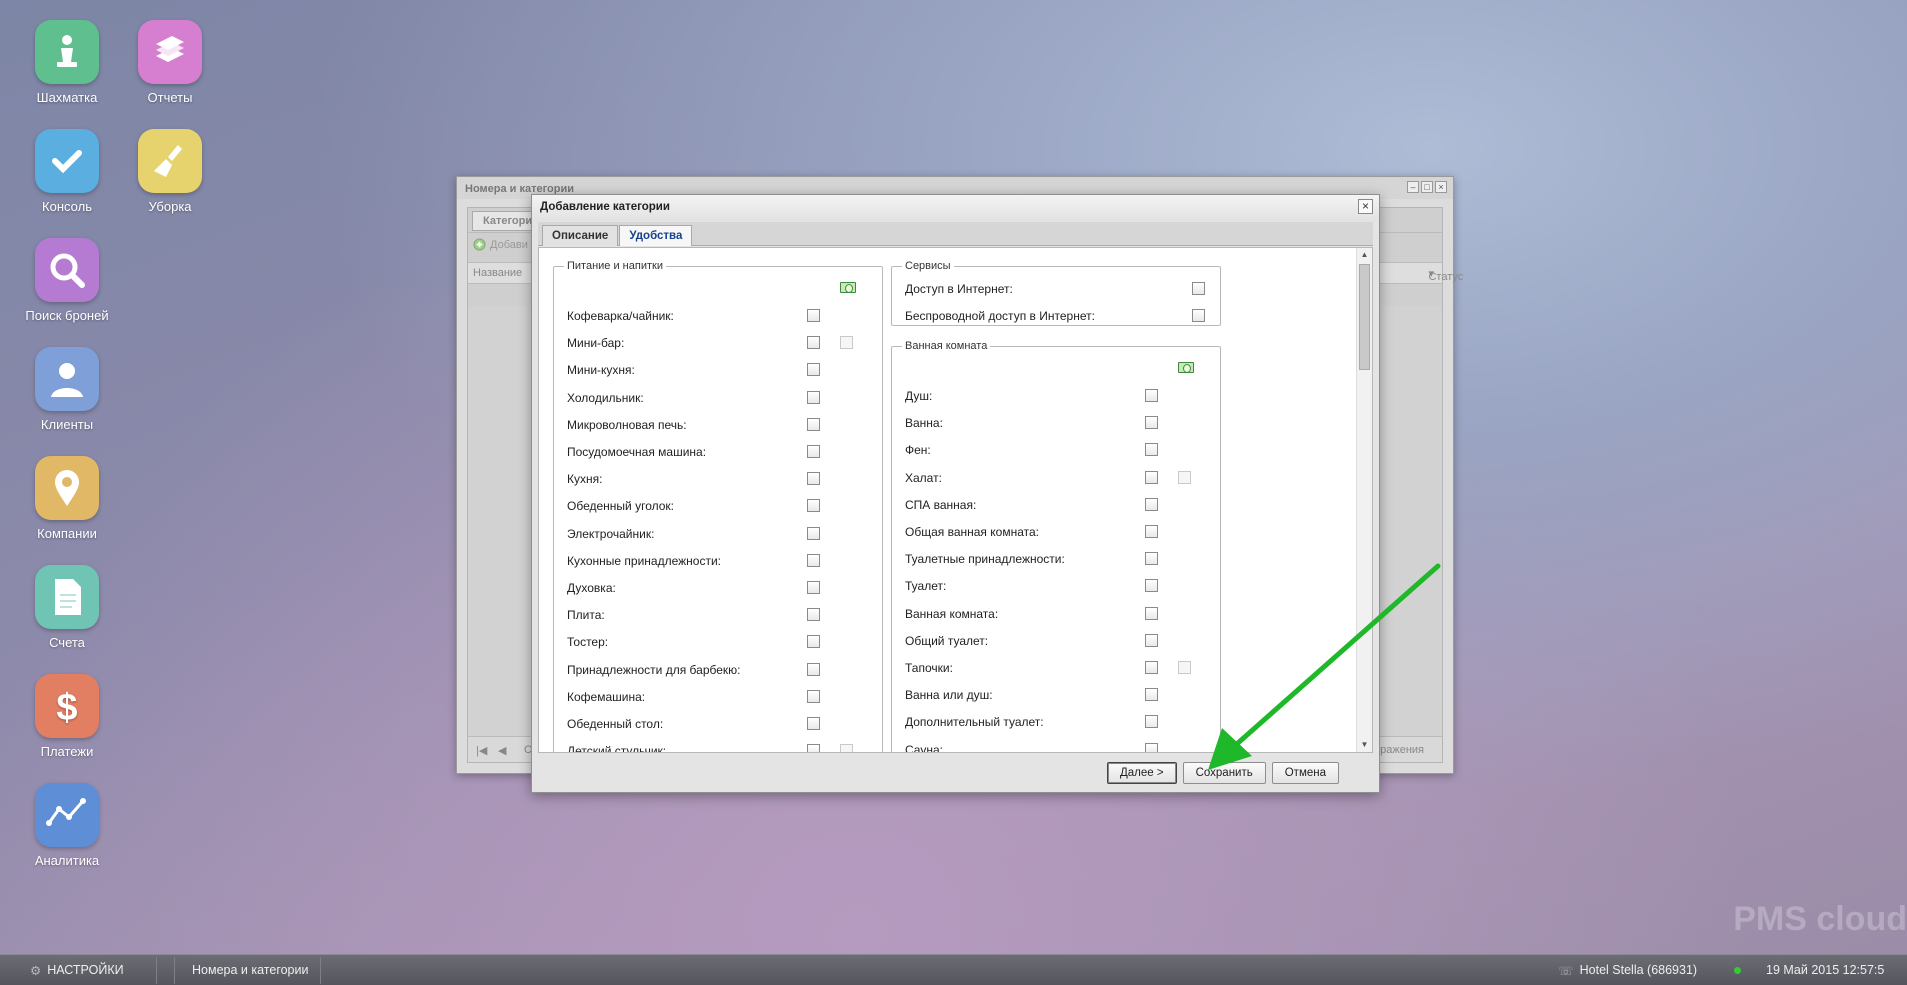 The height and width of the screenshot is (985, 1907). Describe the element at coordinates (170, 62) in the screenshot. I see `desktop-icon-books: Отчеты` at that location.